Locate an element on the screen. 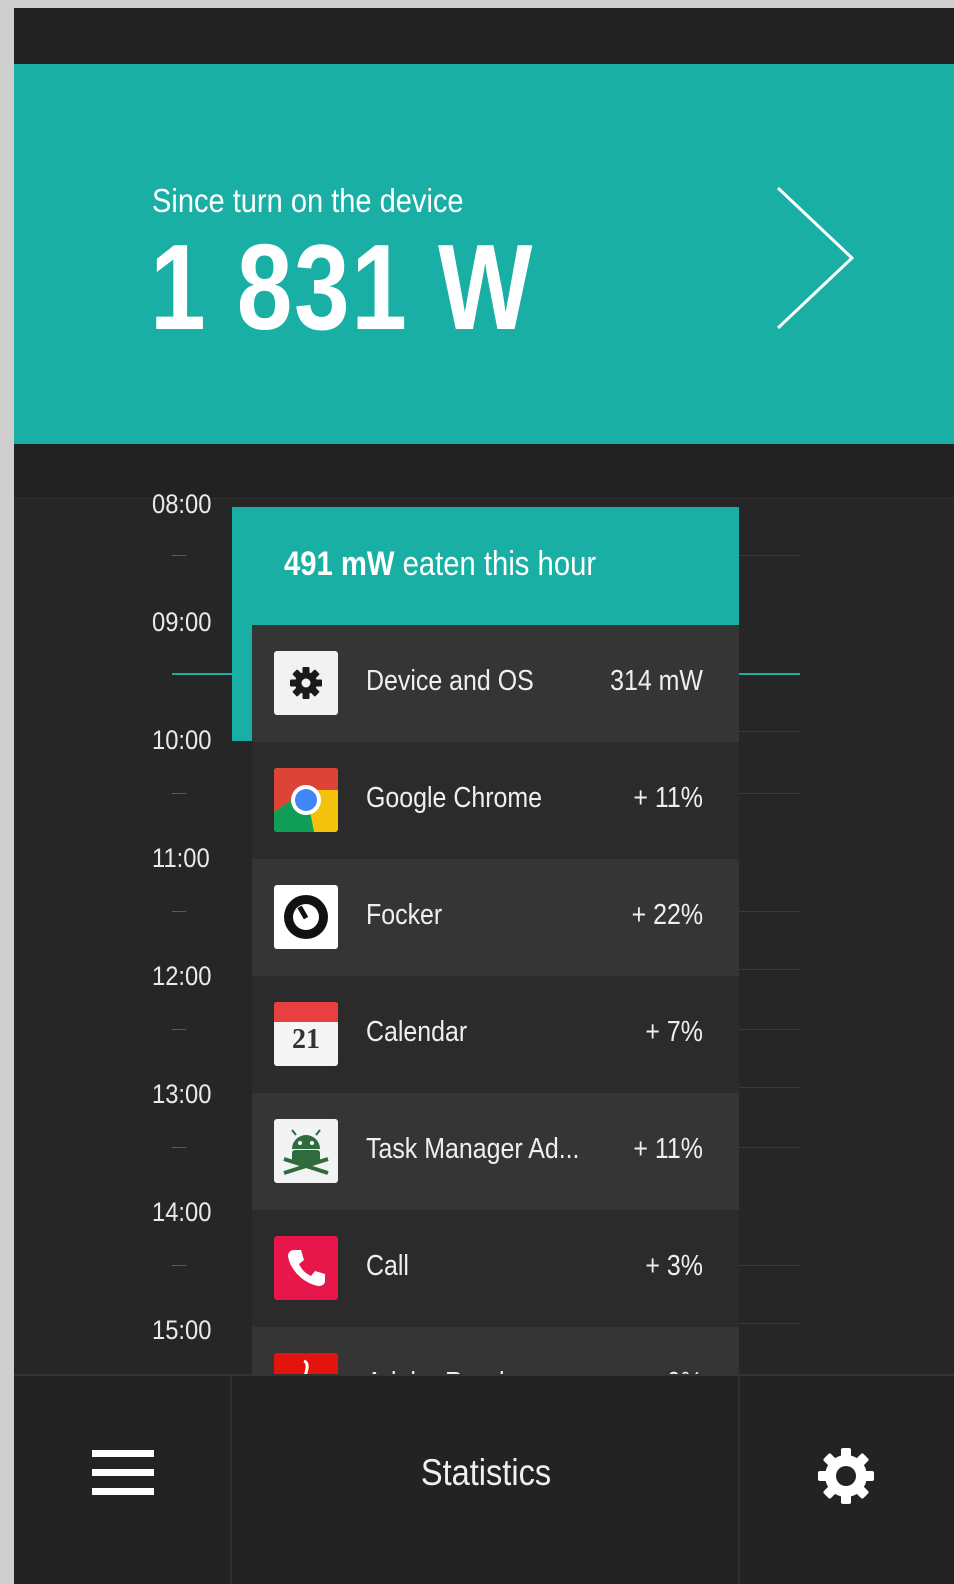  hour-consumption-summary: 491 mW eaten this hour is located at coordinates (440, 564).